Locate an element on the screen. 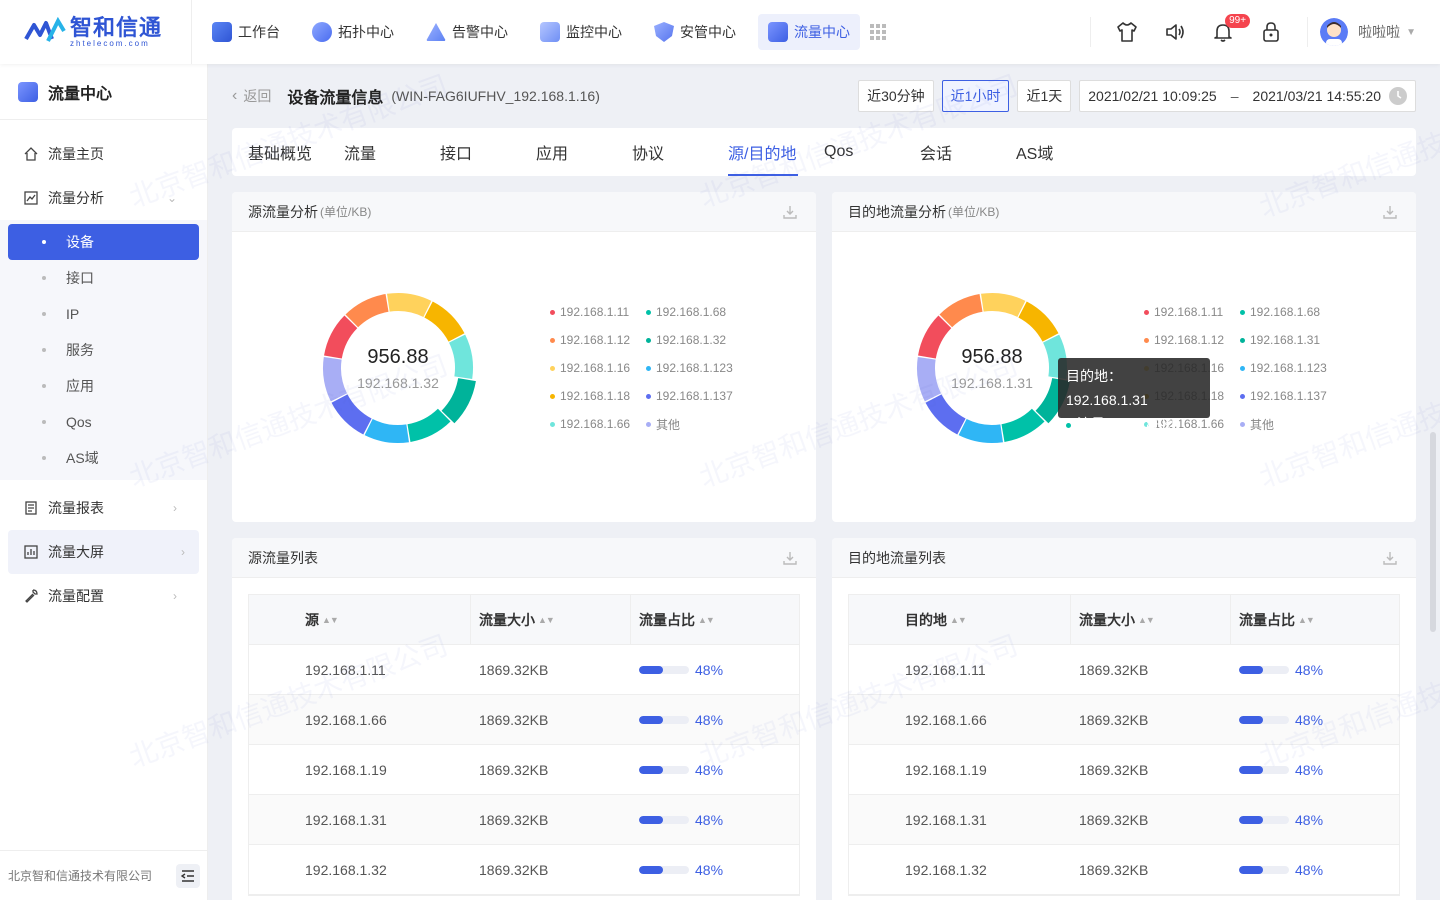 This screenshot has width=1440, height=900. sidebar-item-home: 流量主页 is located at coordinates (99, 154).